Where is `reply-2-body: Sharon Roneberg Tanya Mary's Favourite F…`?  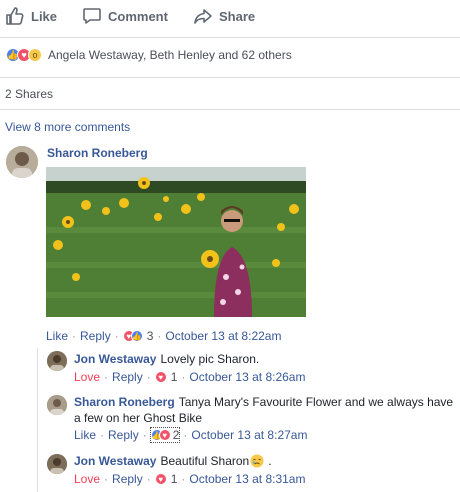
reply-2-body: Sharon Roneberg Tanya Mary's Favourite F… is located at coordinates (263, 402).